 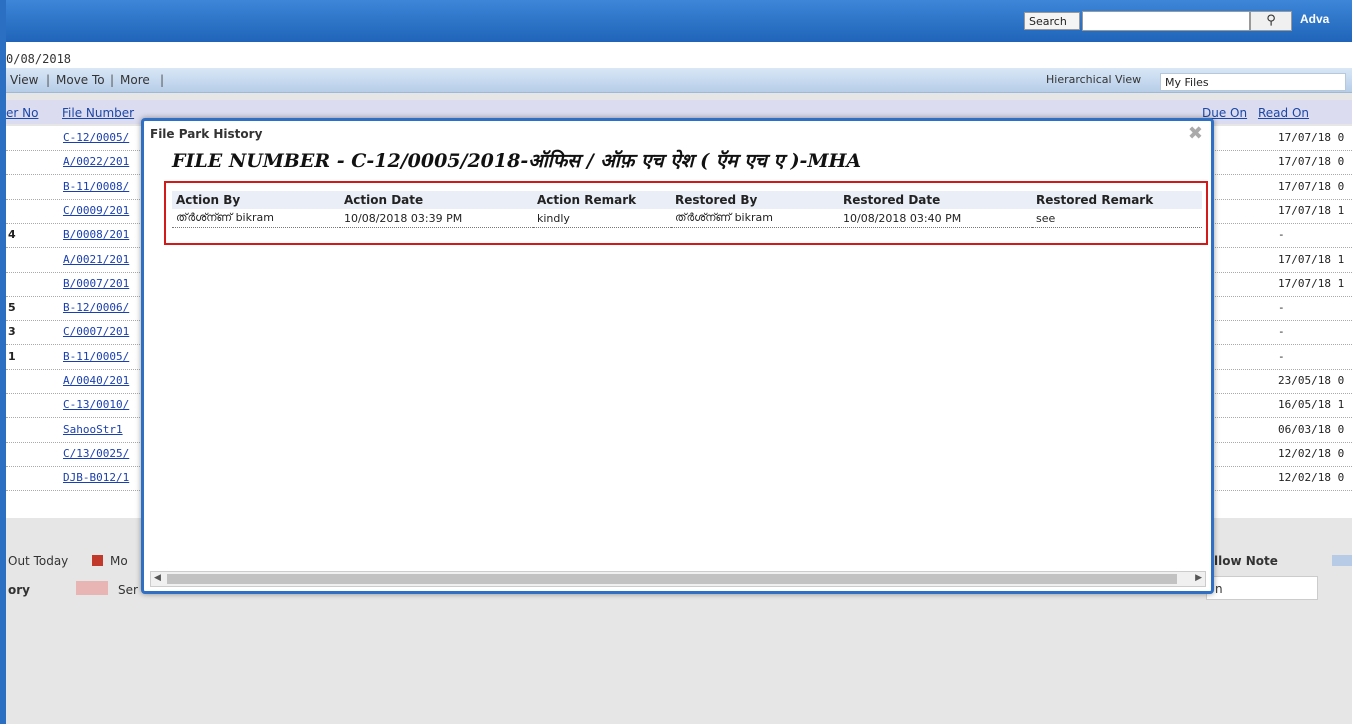 What do you see at coordinates (1262, 588) in the screenshot?
I see `legend-box: n` at bounding box center [1262, 588].